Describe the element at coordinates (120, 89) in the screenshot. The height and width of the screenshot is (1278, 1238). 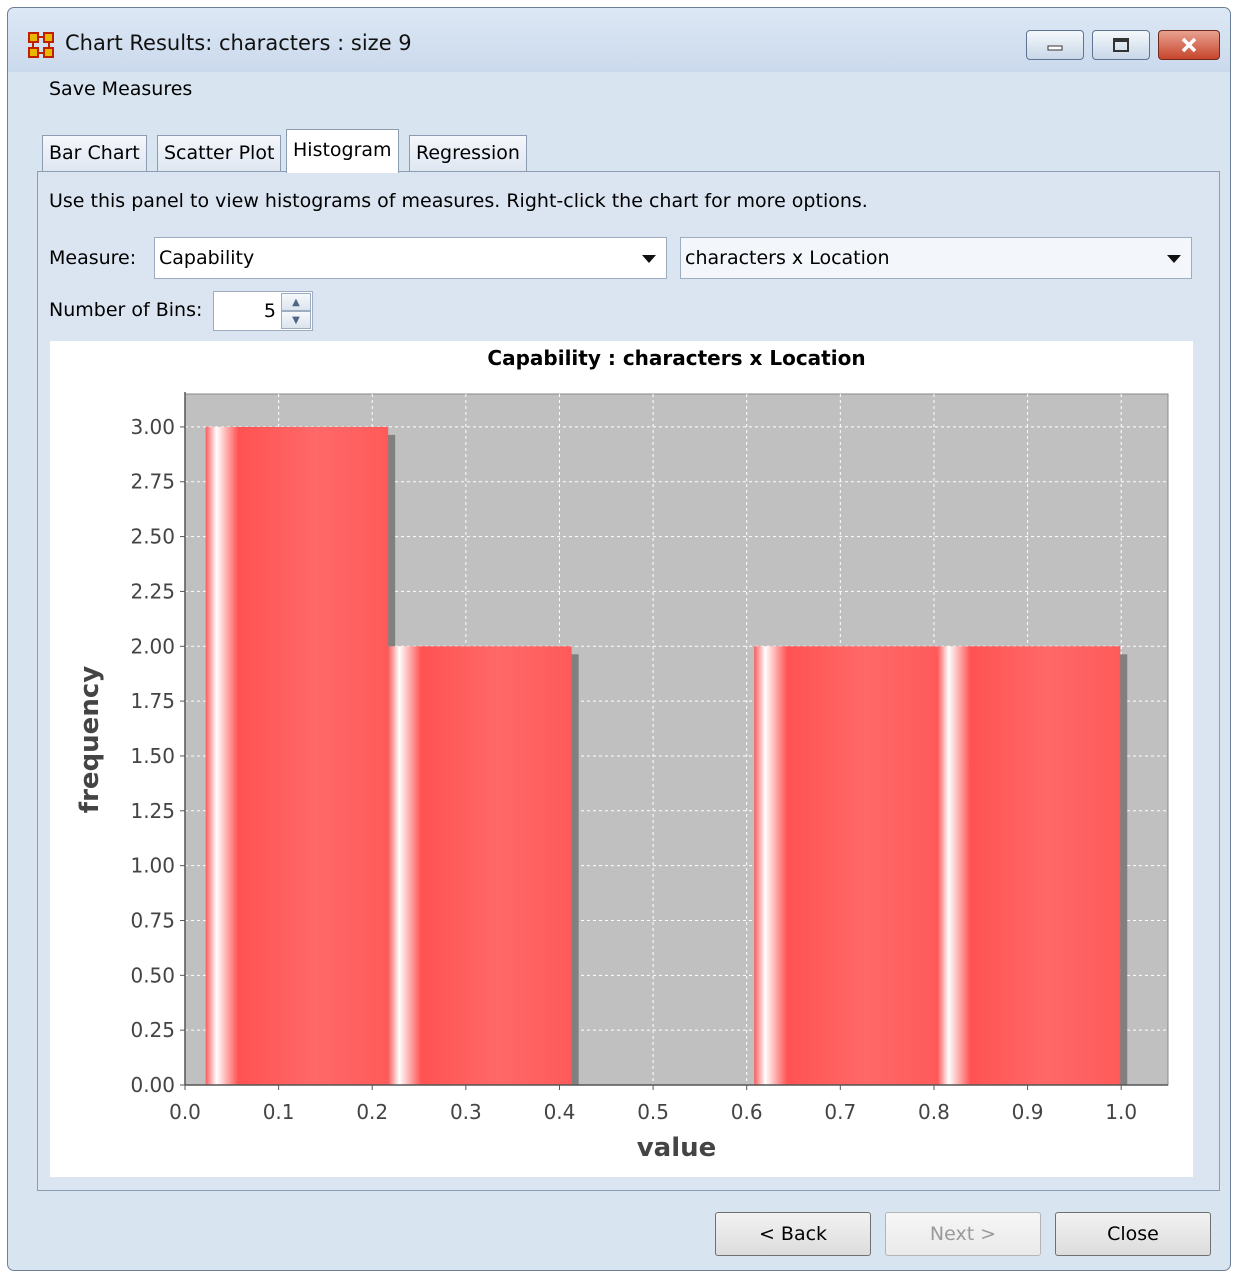
I see `menu-save-measures: Save Measures` at that location.